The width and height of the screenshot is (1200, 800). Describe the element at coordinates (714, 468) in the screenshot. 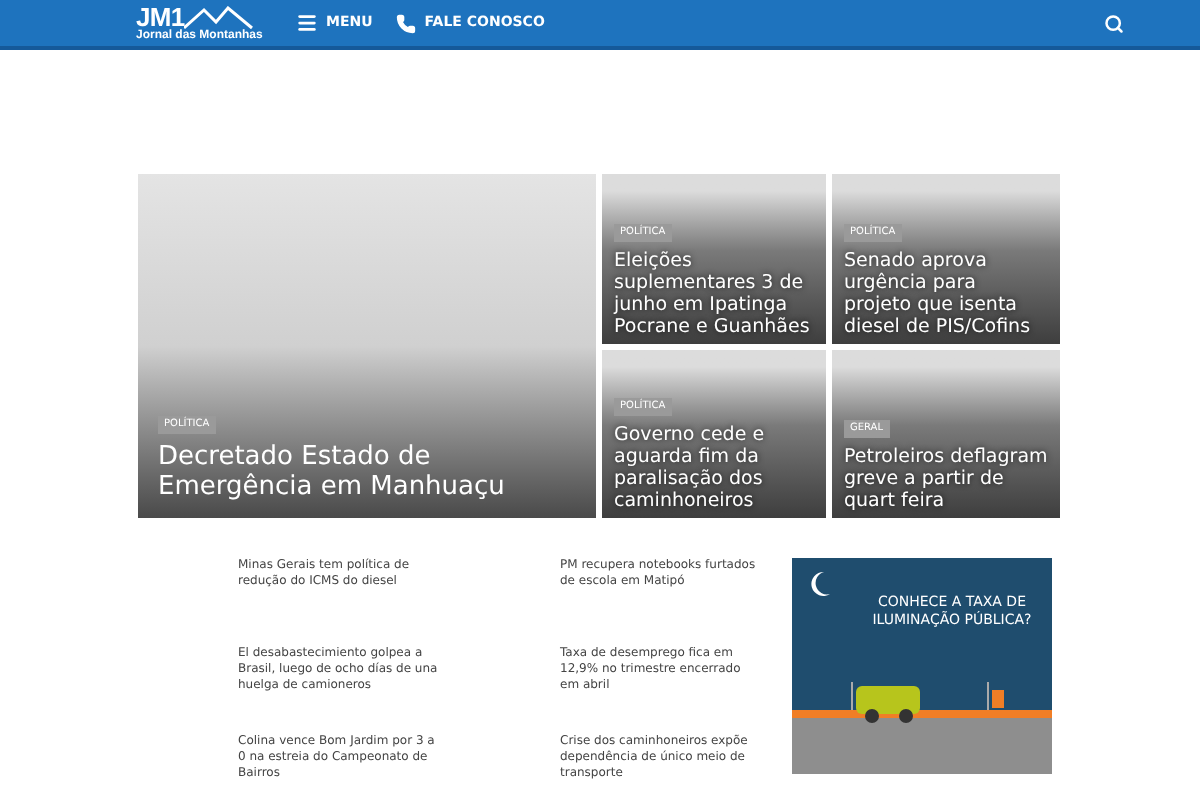

I see `headline: Governo cede e aguarda fim da paralisação dos caminhoneiros` at that location.